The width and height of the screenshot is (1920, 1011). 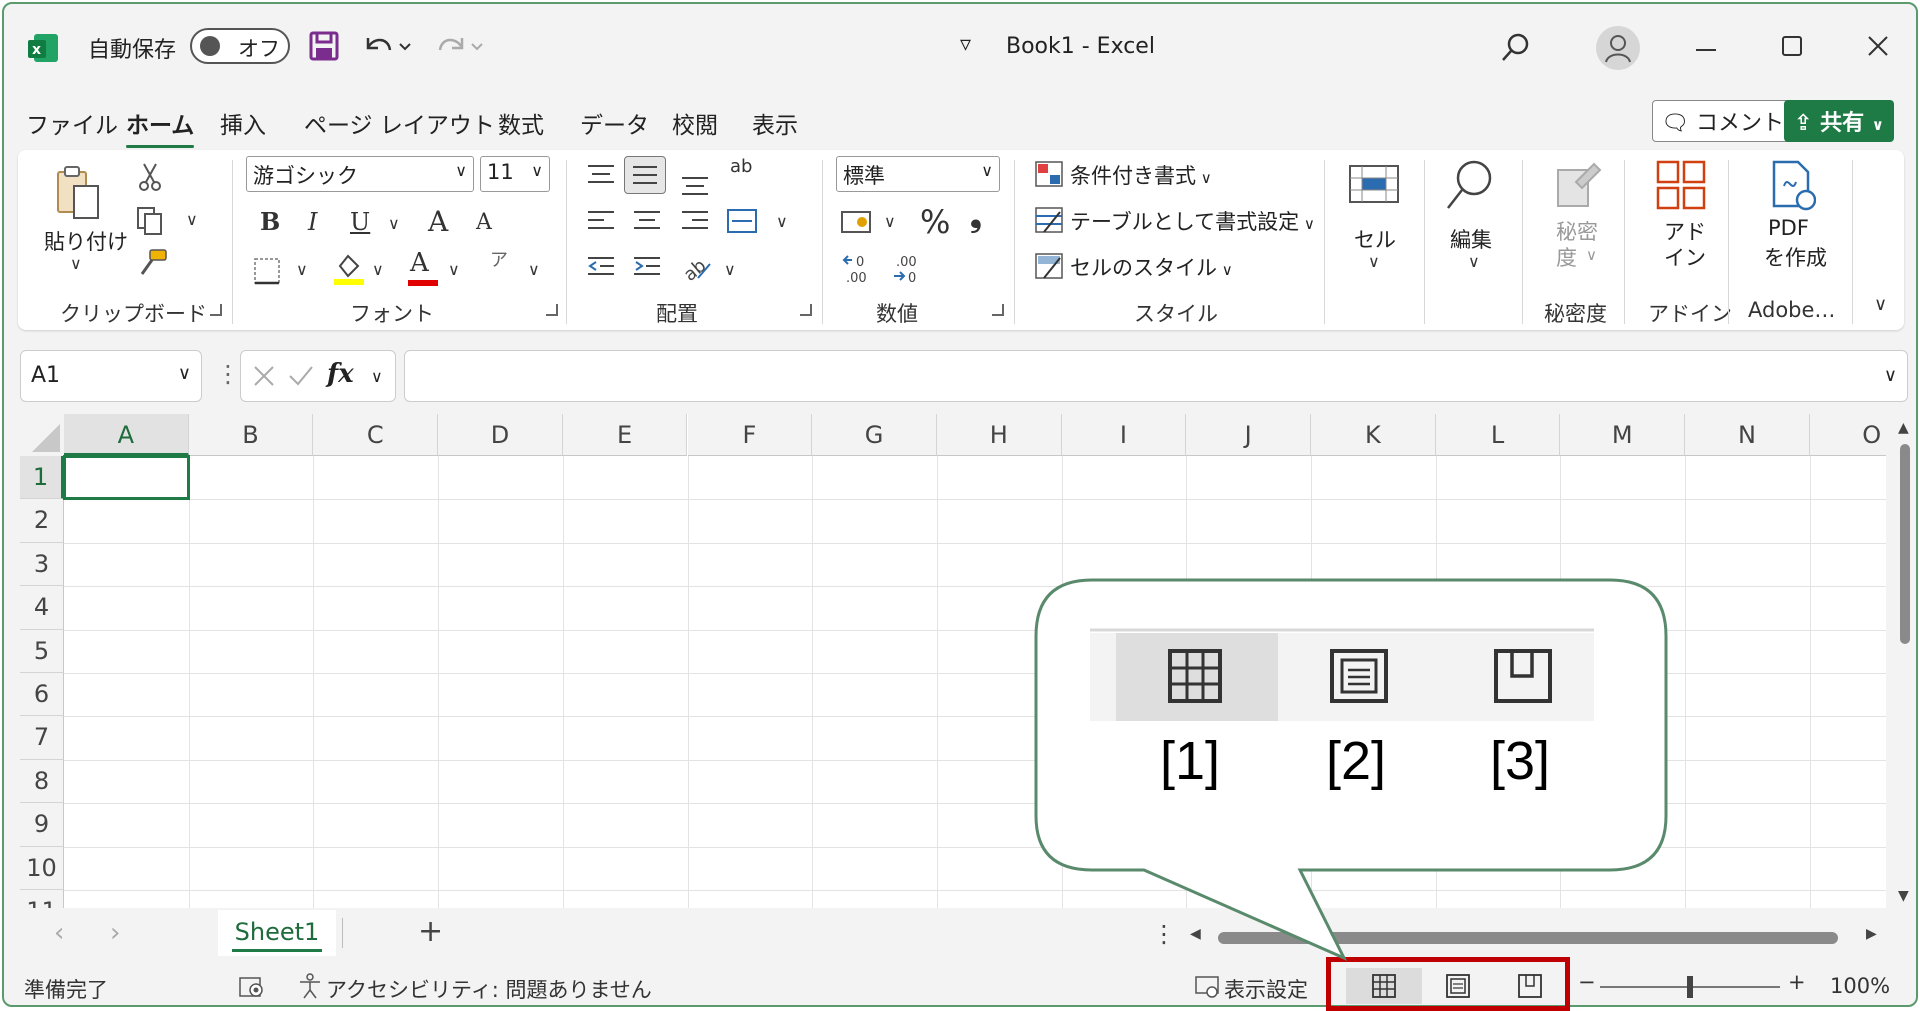 I want to click on accessibility-icon, so click(x=310, y=986).